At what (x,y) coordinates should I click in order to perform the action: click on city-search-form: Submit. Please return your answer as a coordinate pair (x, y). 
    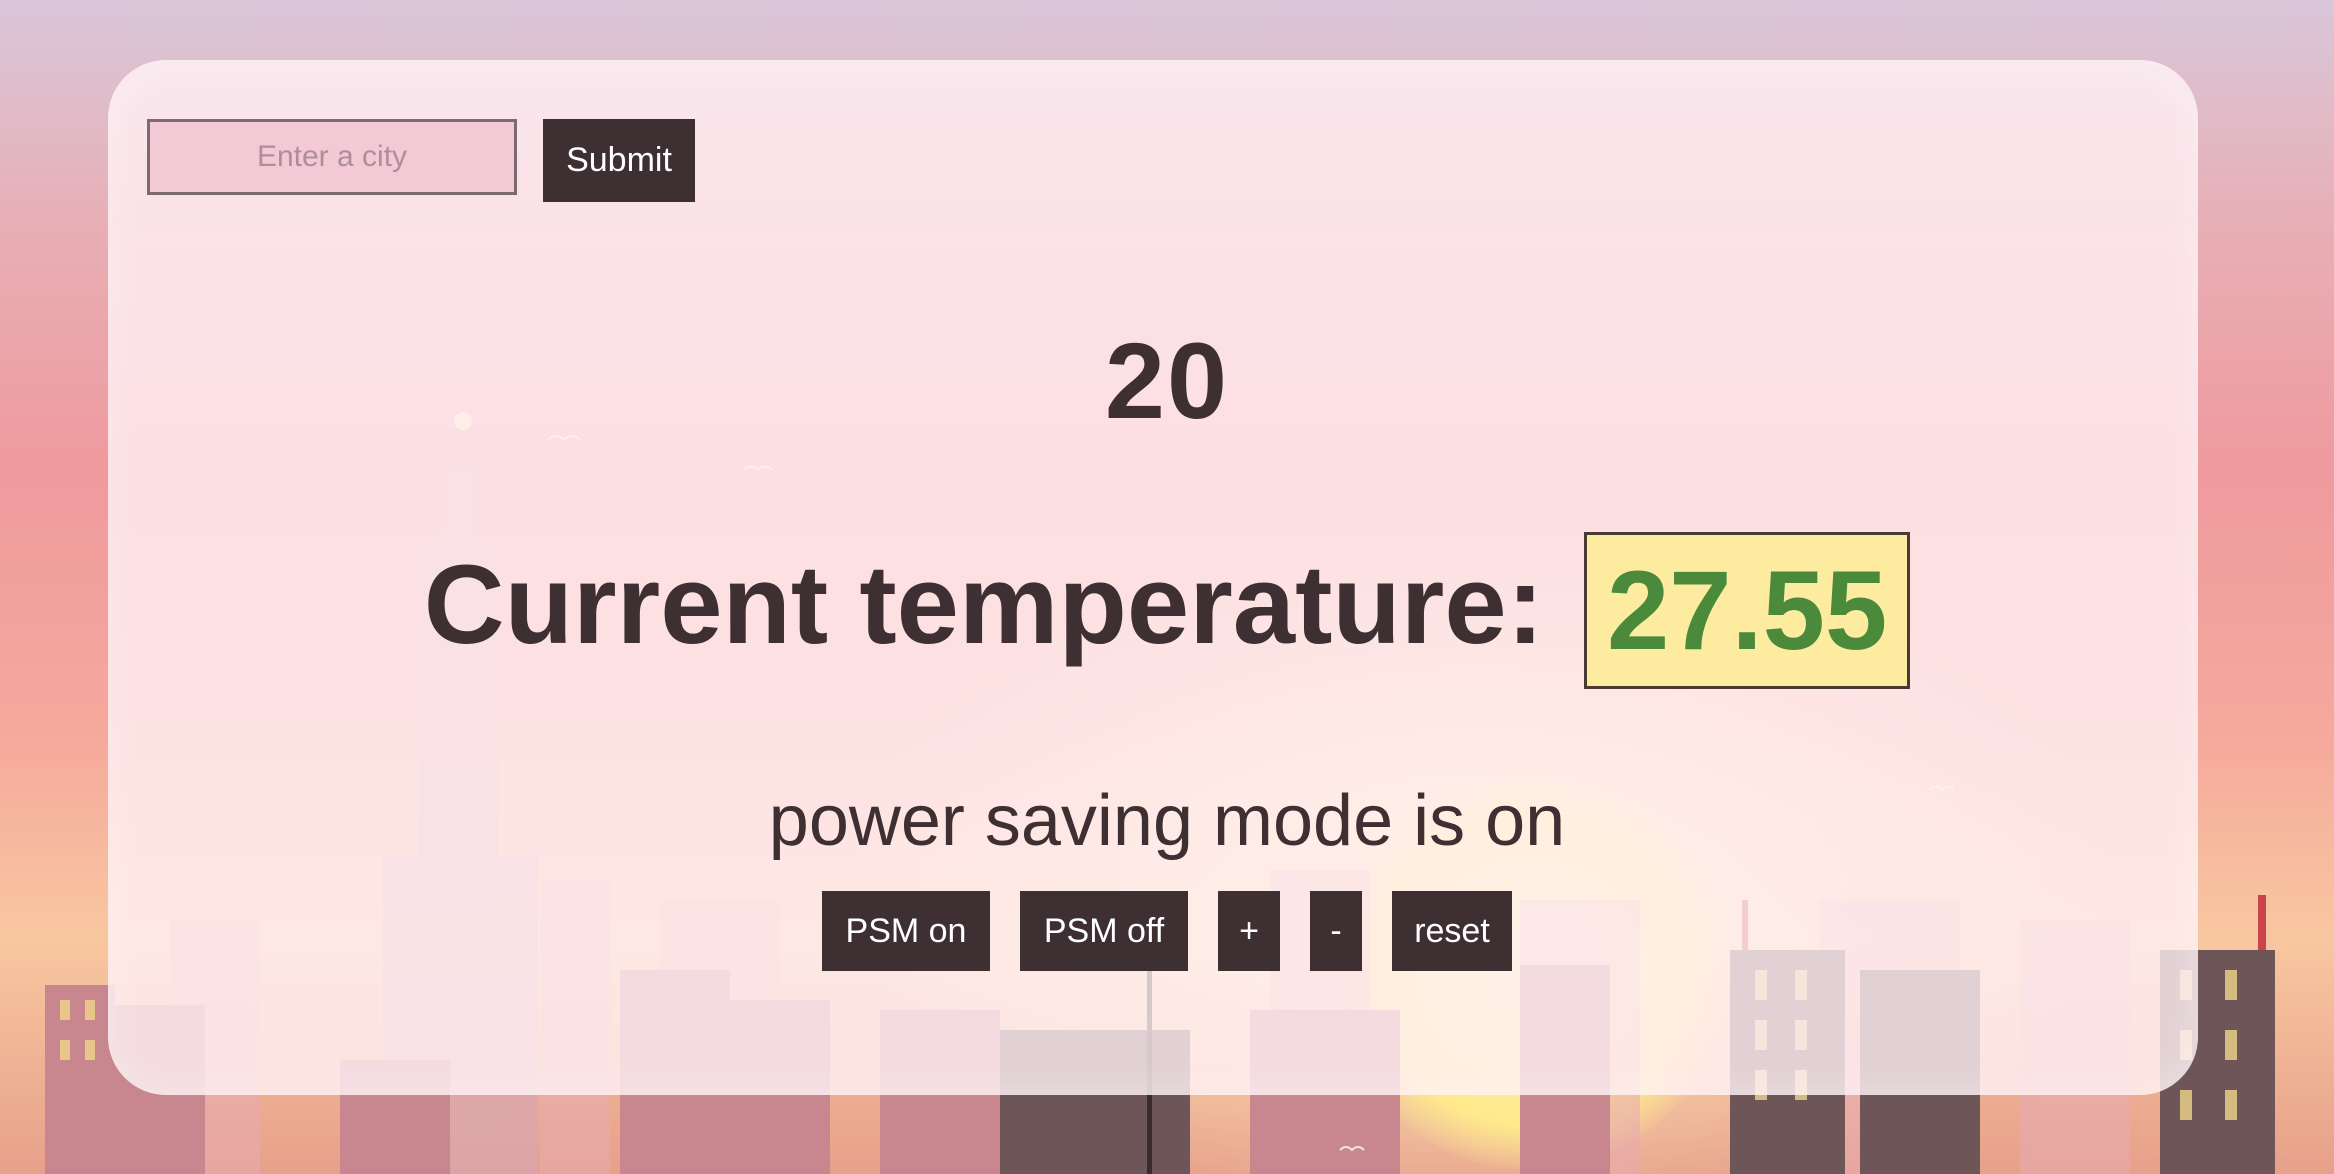
    Looking at the image, I should click on (421, 160).